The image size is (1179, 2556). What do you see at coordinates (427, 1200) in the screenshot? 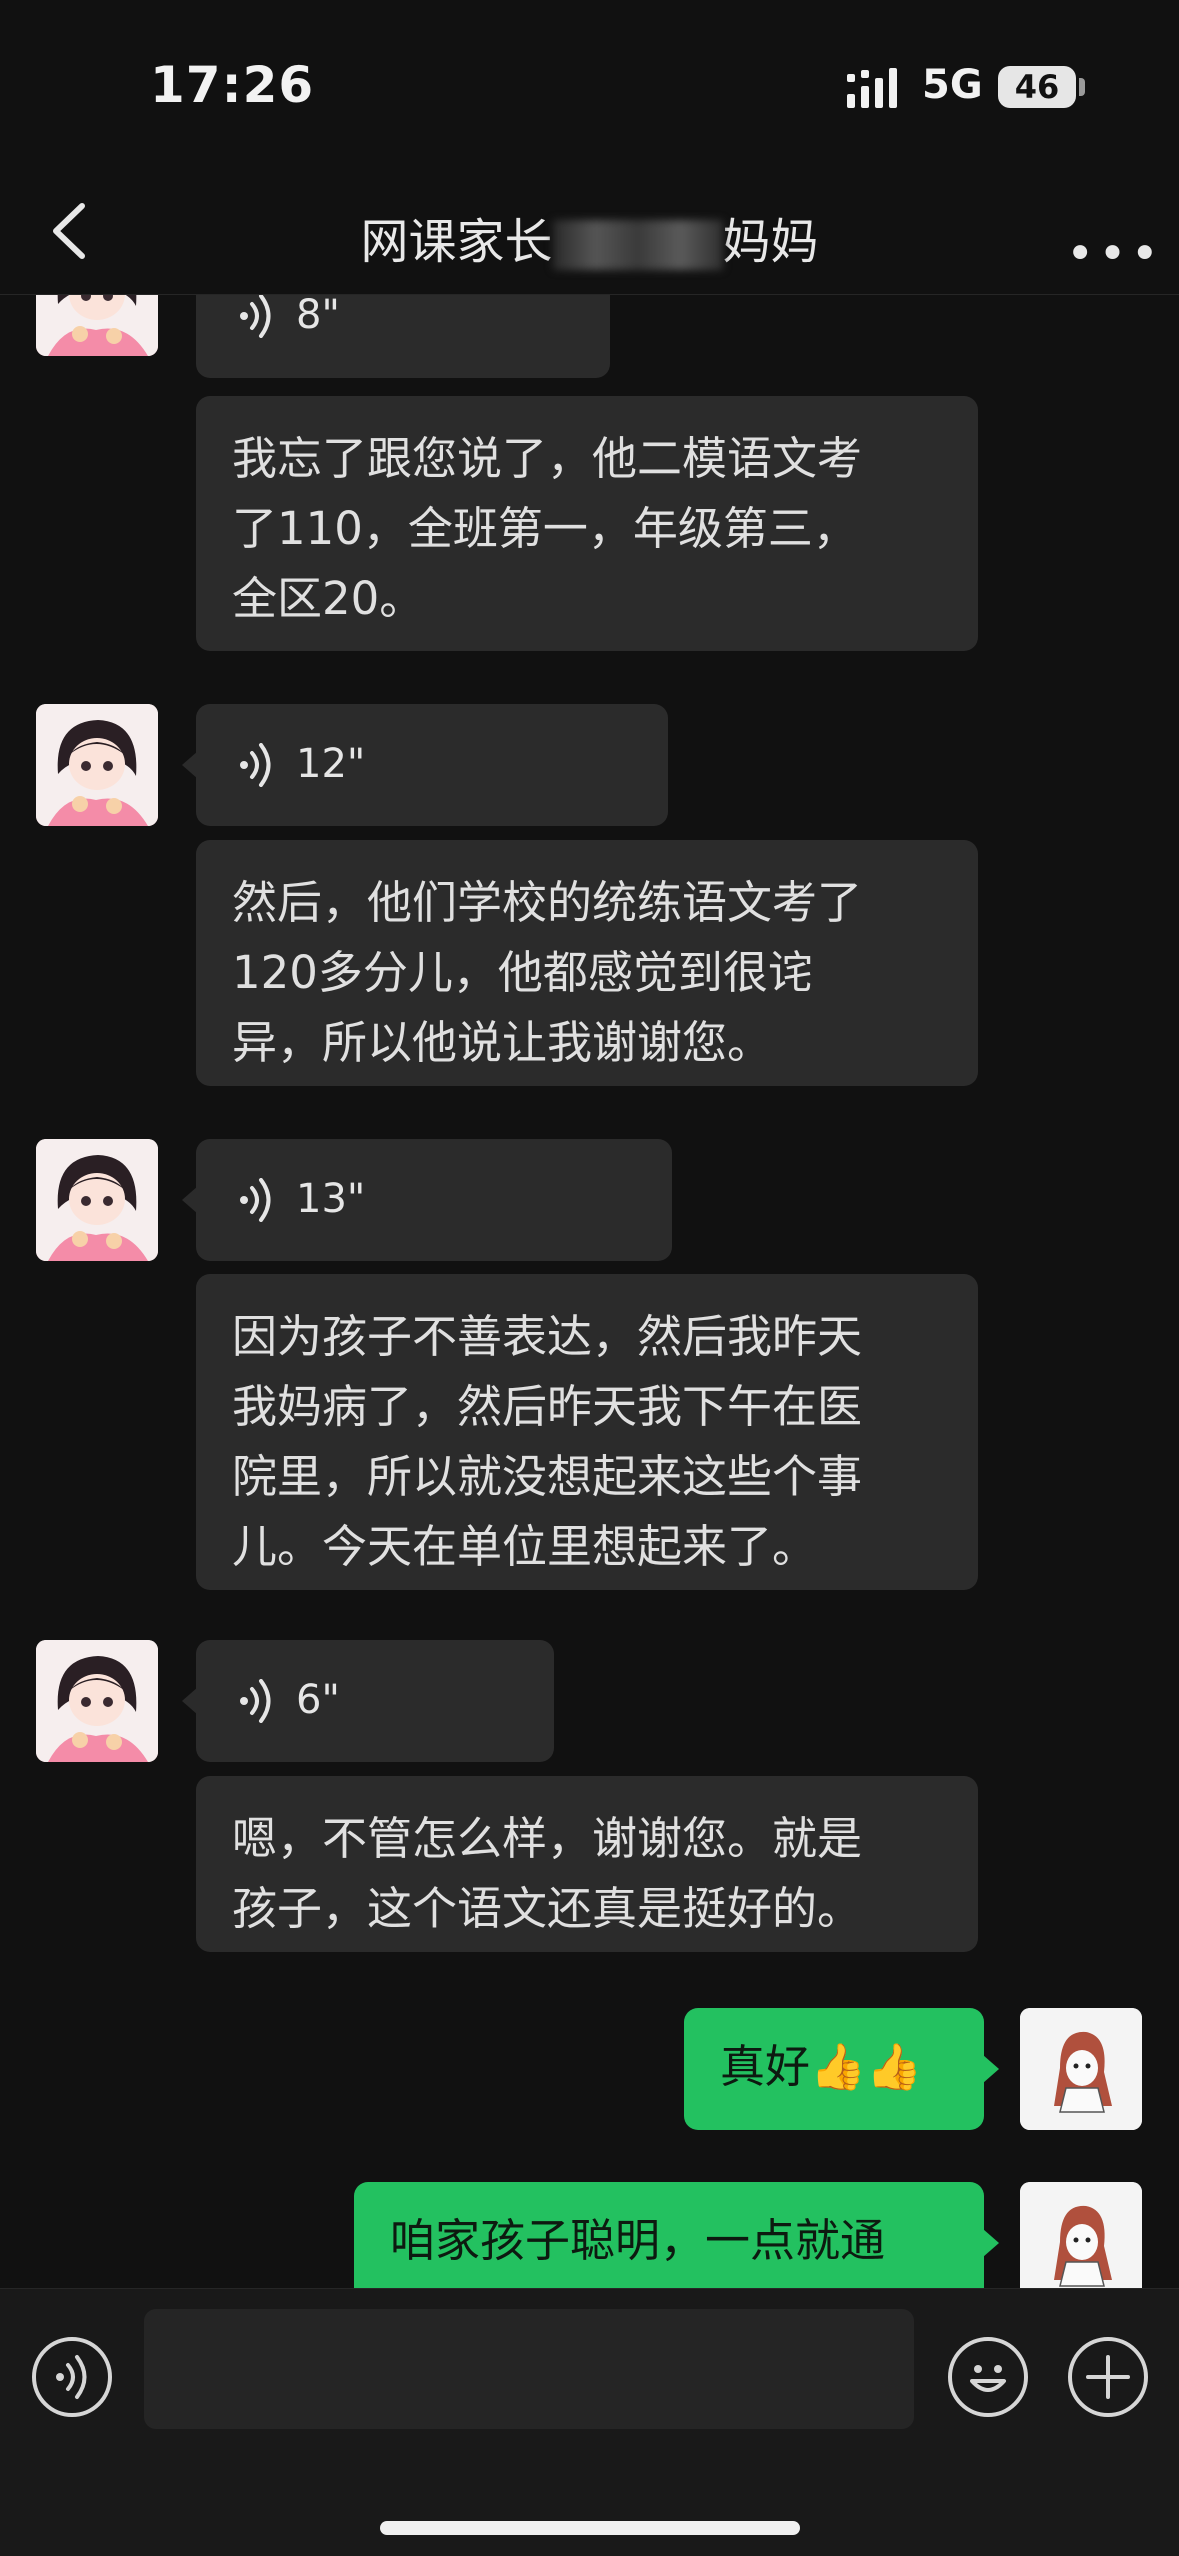
I see `voice-message: 13"` at bounding box center [427, 1200].